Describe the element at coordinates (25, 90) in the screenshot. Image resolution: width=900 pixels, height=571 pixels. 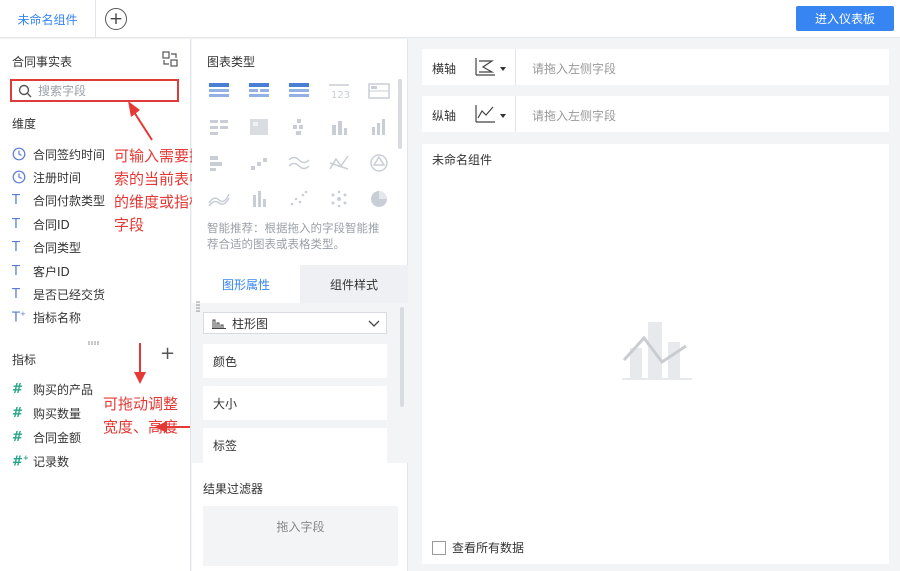
I see `search-icon` at that location.